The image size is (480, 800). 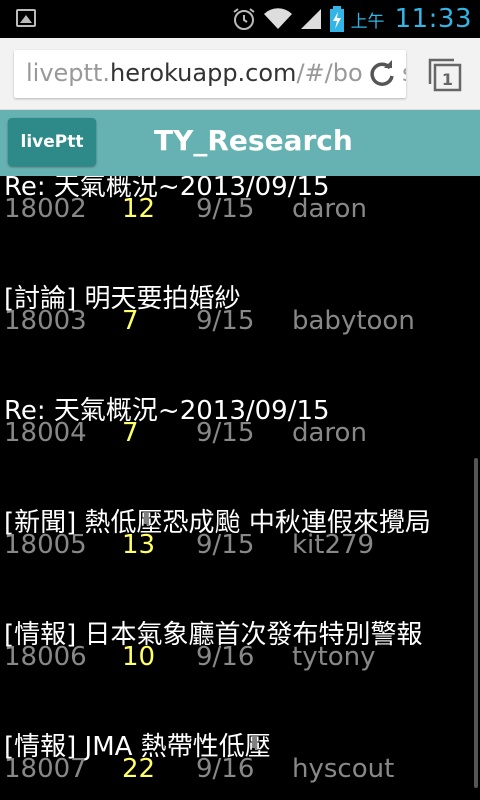 What do you see at coordinates (139, 769) in the screenshot?
I see `push-count: 22` at bounding box center [139, 769].